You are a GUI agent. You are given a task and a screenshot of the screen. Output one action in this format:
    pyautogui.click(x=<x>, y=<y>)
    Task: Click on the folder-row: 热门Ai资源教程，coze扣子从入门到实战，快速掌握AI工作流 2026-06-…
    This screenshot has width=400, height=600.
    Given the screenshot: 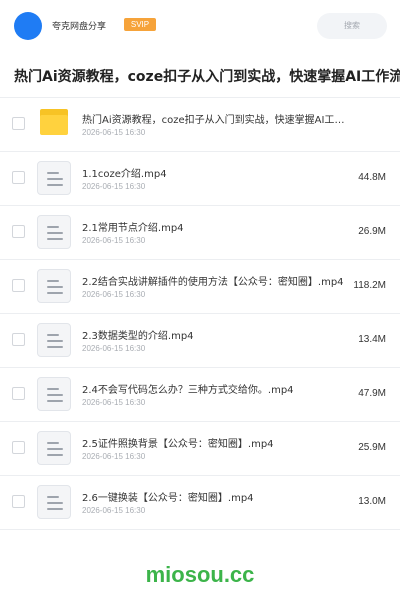 What is the action you would take?
    pyautogui.click(x=200, y=125)
    